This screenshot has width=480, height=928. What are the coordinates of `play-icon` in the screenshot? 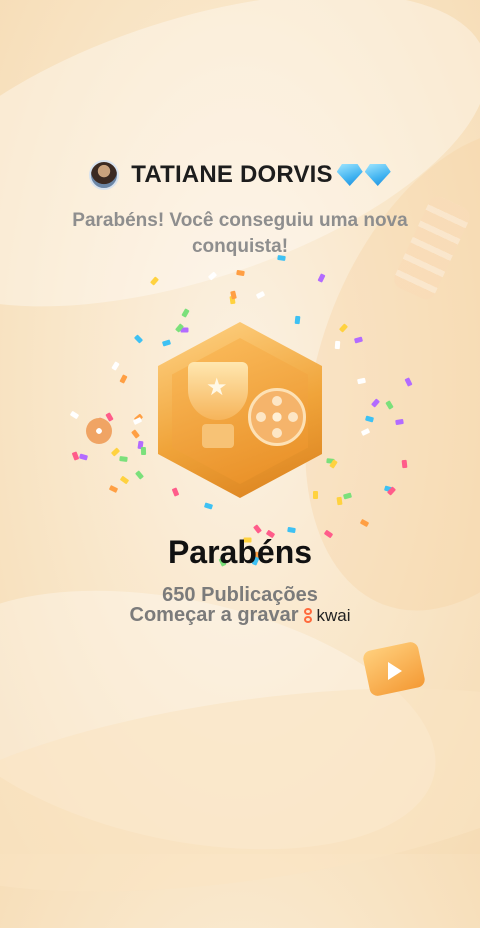 It's located at (395, 671).